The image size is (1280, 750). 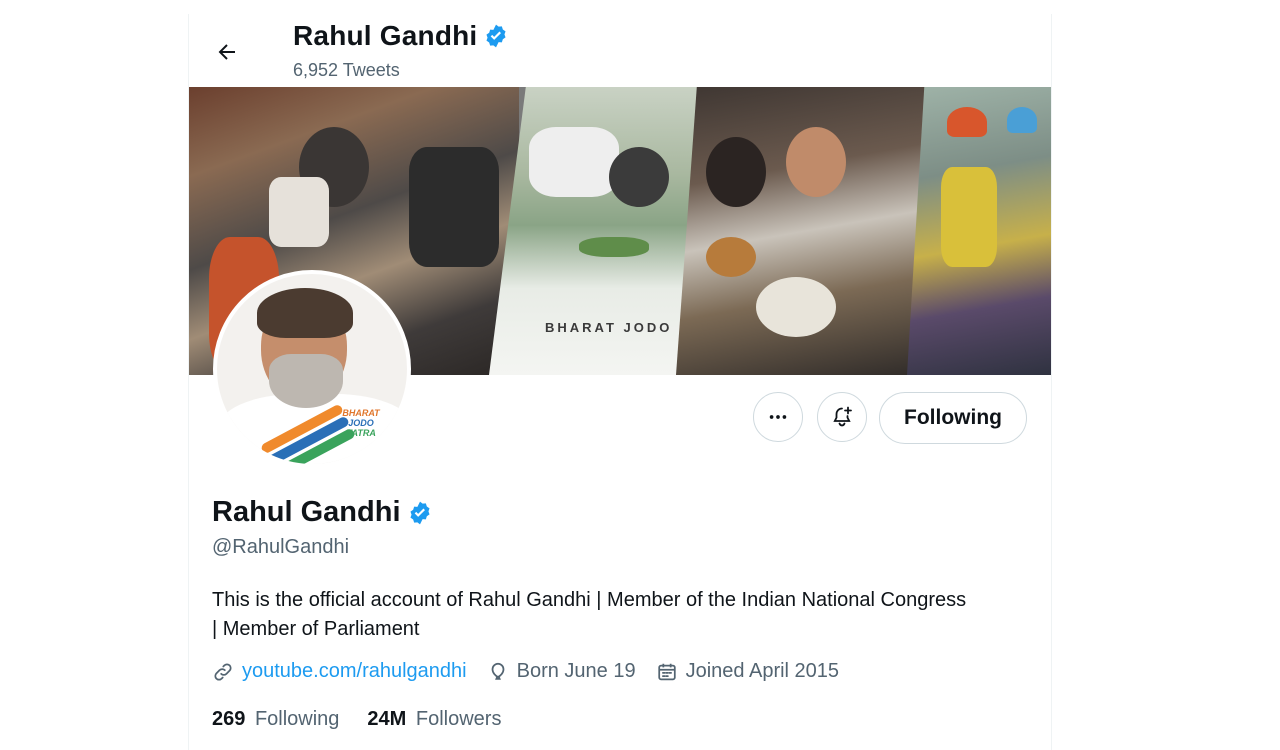 I want to click on follow-stats-row: 269 Following 24M Followers, so click(x=370, y=719).